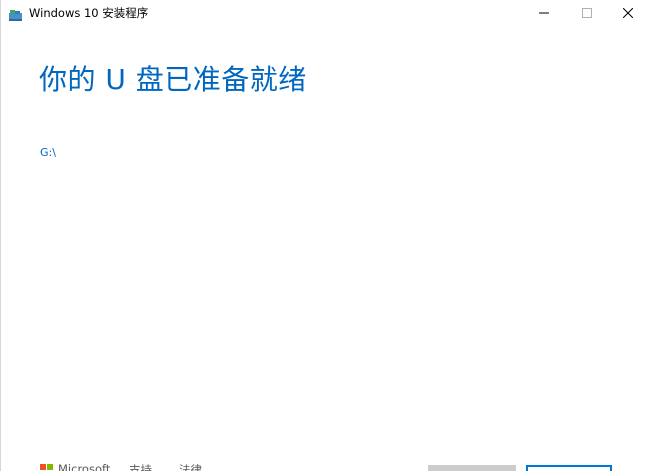  What do you see at coordinates (15, 13) in the screenshot?
I see `windows-setup-icon` at bounding box center [15, 13].